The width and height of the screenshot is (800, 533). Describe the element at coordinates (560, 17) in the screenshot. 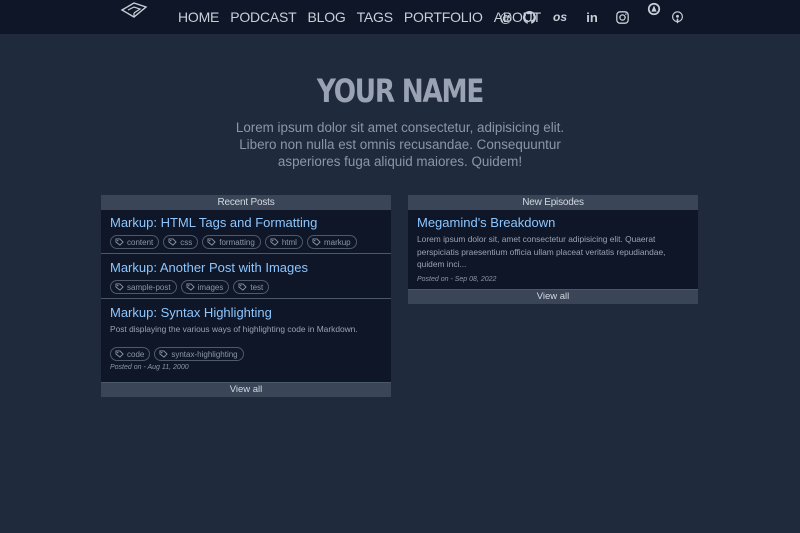

I see `lastfm-icon: os` at that location.